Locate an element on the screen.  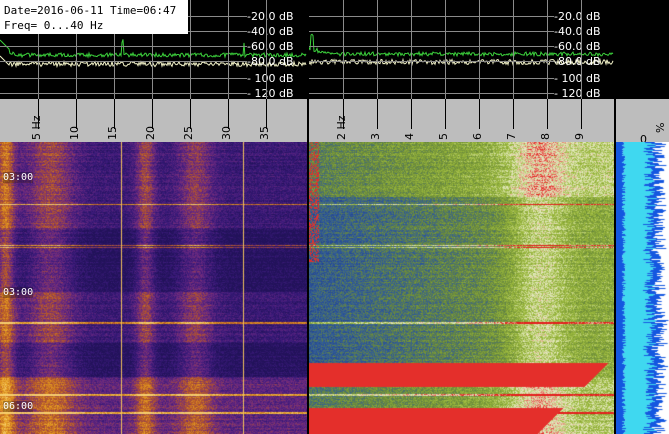
left-axis-tick-label: 15 is located at coordinates (112, 133).